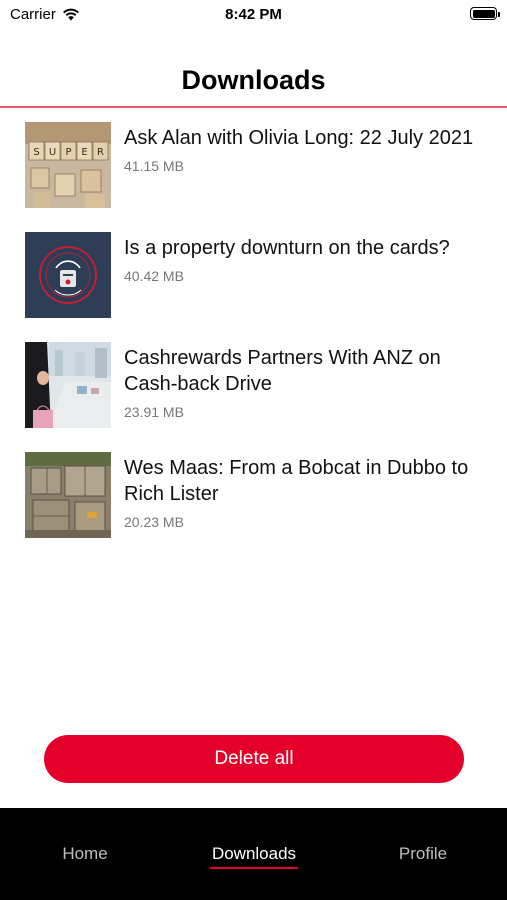  I want to click on page-title: Downloads, so click(253, 80).